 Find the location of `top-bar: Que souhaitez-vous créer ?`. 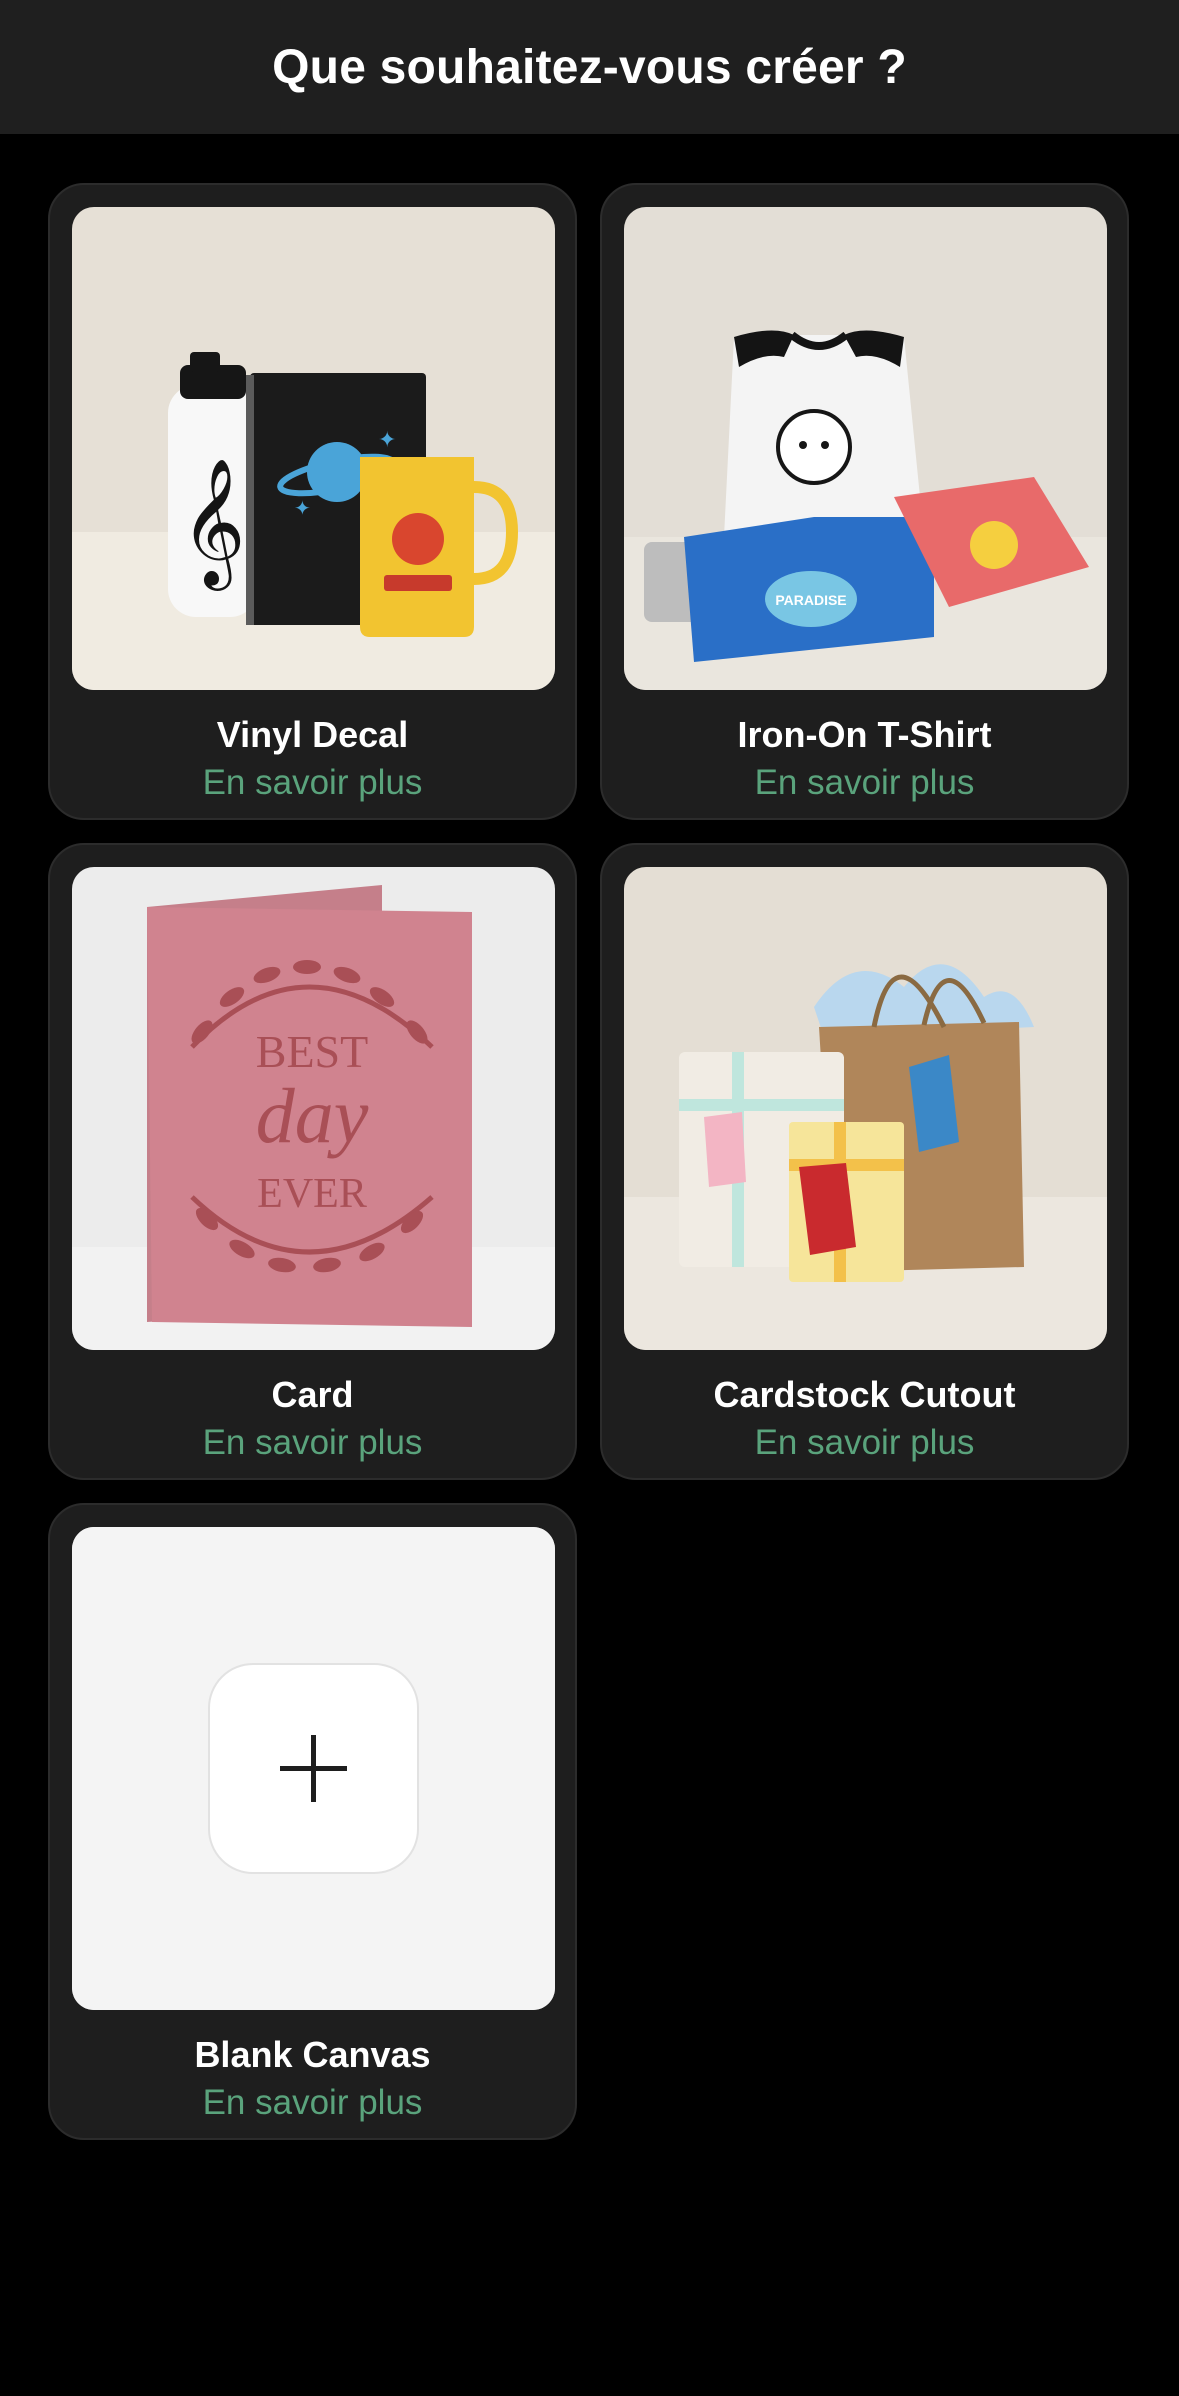

top-bar: Que souhaitez-vous créer ? is located at coordinates (589, 67).